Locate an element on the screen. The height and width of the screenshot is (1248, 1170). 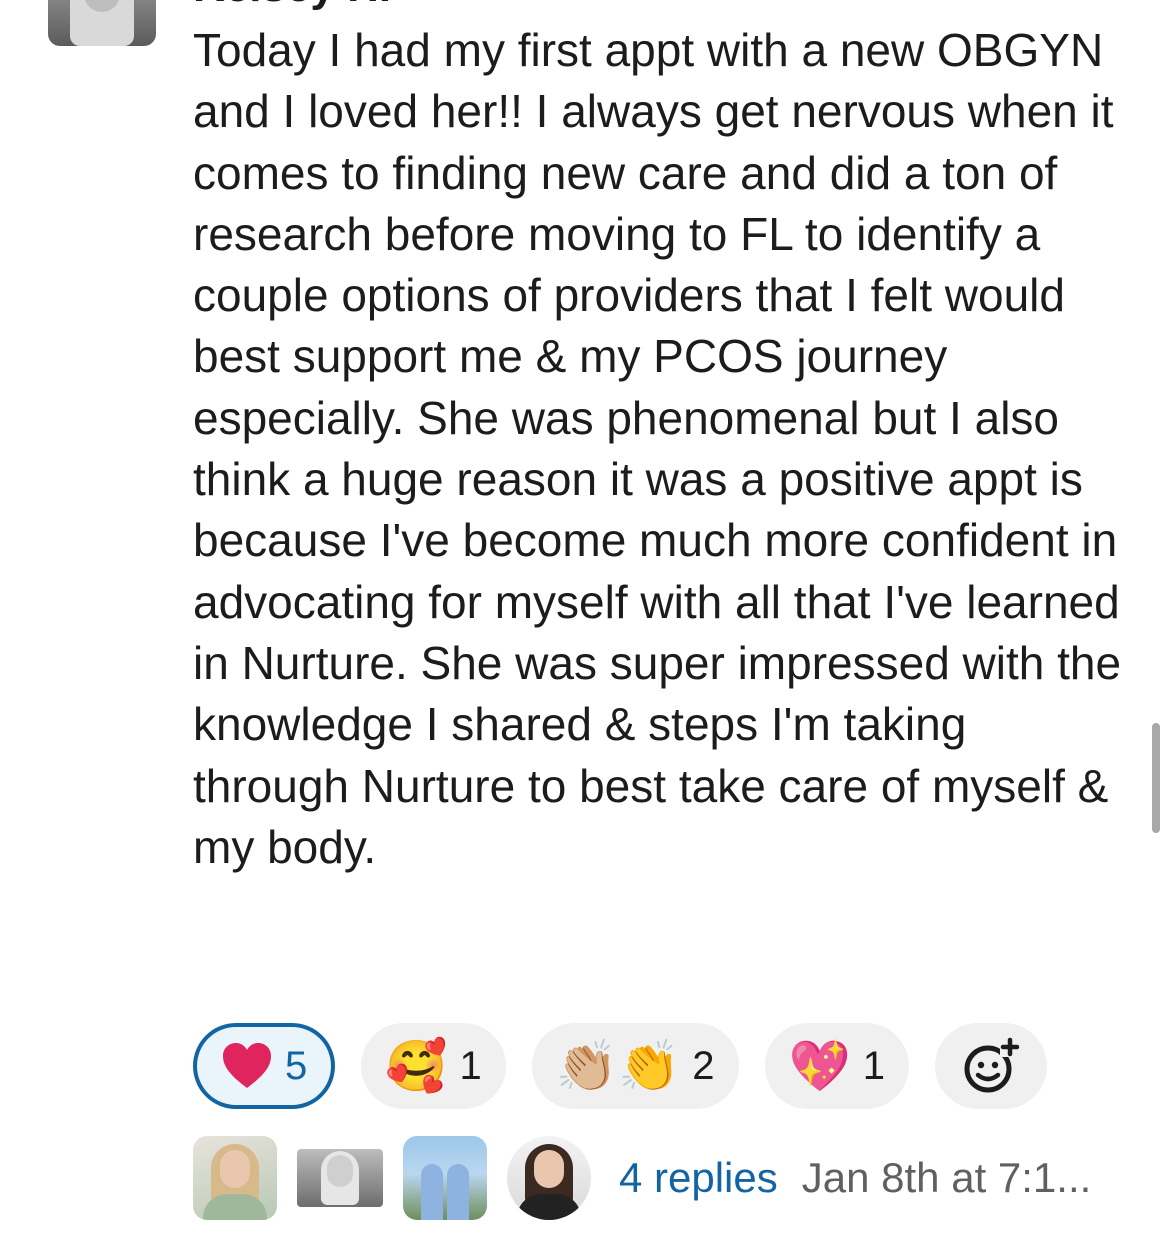
reaction-sparkling-heart: 💖 1 is located at coordinates (837, 1066).